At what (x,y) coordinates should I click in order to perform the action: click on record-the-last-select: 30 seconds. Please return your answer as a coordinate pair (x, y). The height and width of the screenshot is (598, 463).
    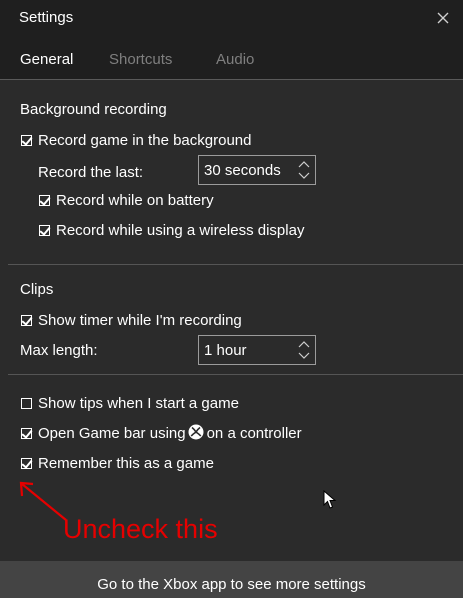
    Looking at the image, I should click on (257, 170).